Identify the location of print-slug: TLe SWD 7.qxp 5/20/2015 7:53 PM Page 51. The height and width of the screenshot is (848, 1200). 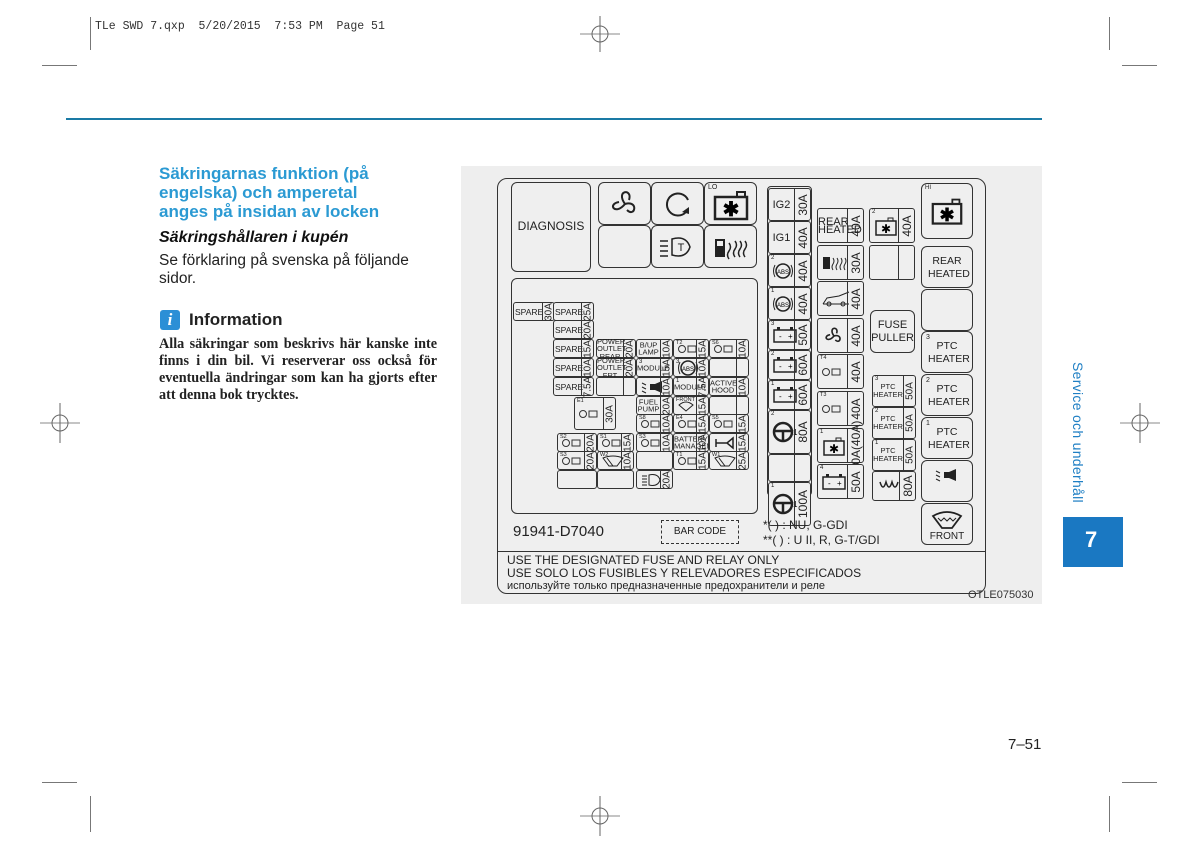
(240, 26).